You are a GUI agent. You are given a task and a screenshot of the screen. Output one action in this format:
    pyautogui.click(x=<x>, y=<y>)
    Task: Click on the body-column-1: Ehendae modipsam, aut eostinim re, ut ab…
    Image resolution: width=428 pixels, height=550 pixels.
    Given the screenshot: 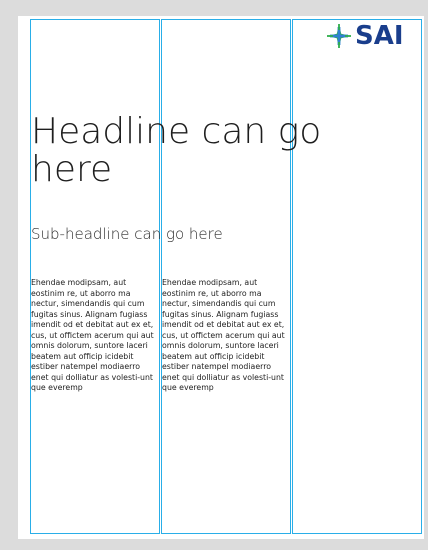 What is the action you would take?
    pyautogui.click(x=92, y=335)
    